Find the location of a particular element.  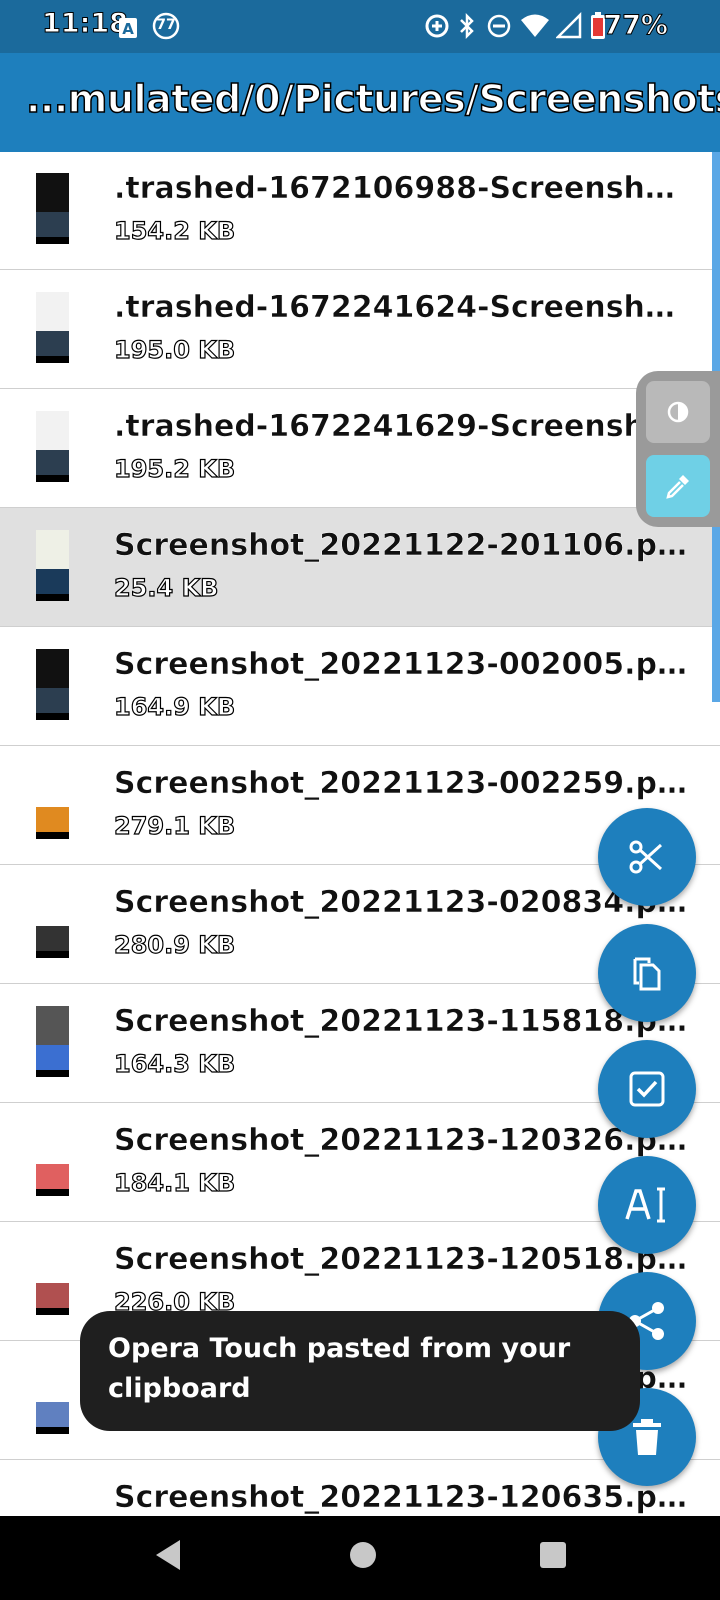

file-name: Screenshot_20221123-002259.png is located at coordinates (404, 783).